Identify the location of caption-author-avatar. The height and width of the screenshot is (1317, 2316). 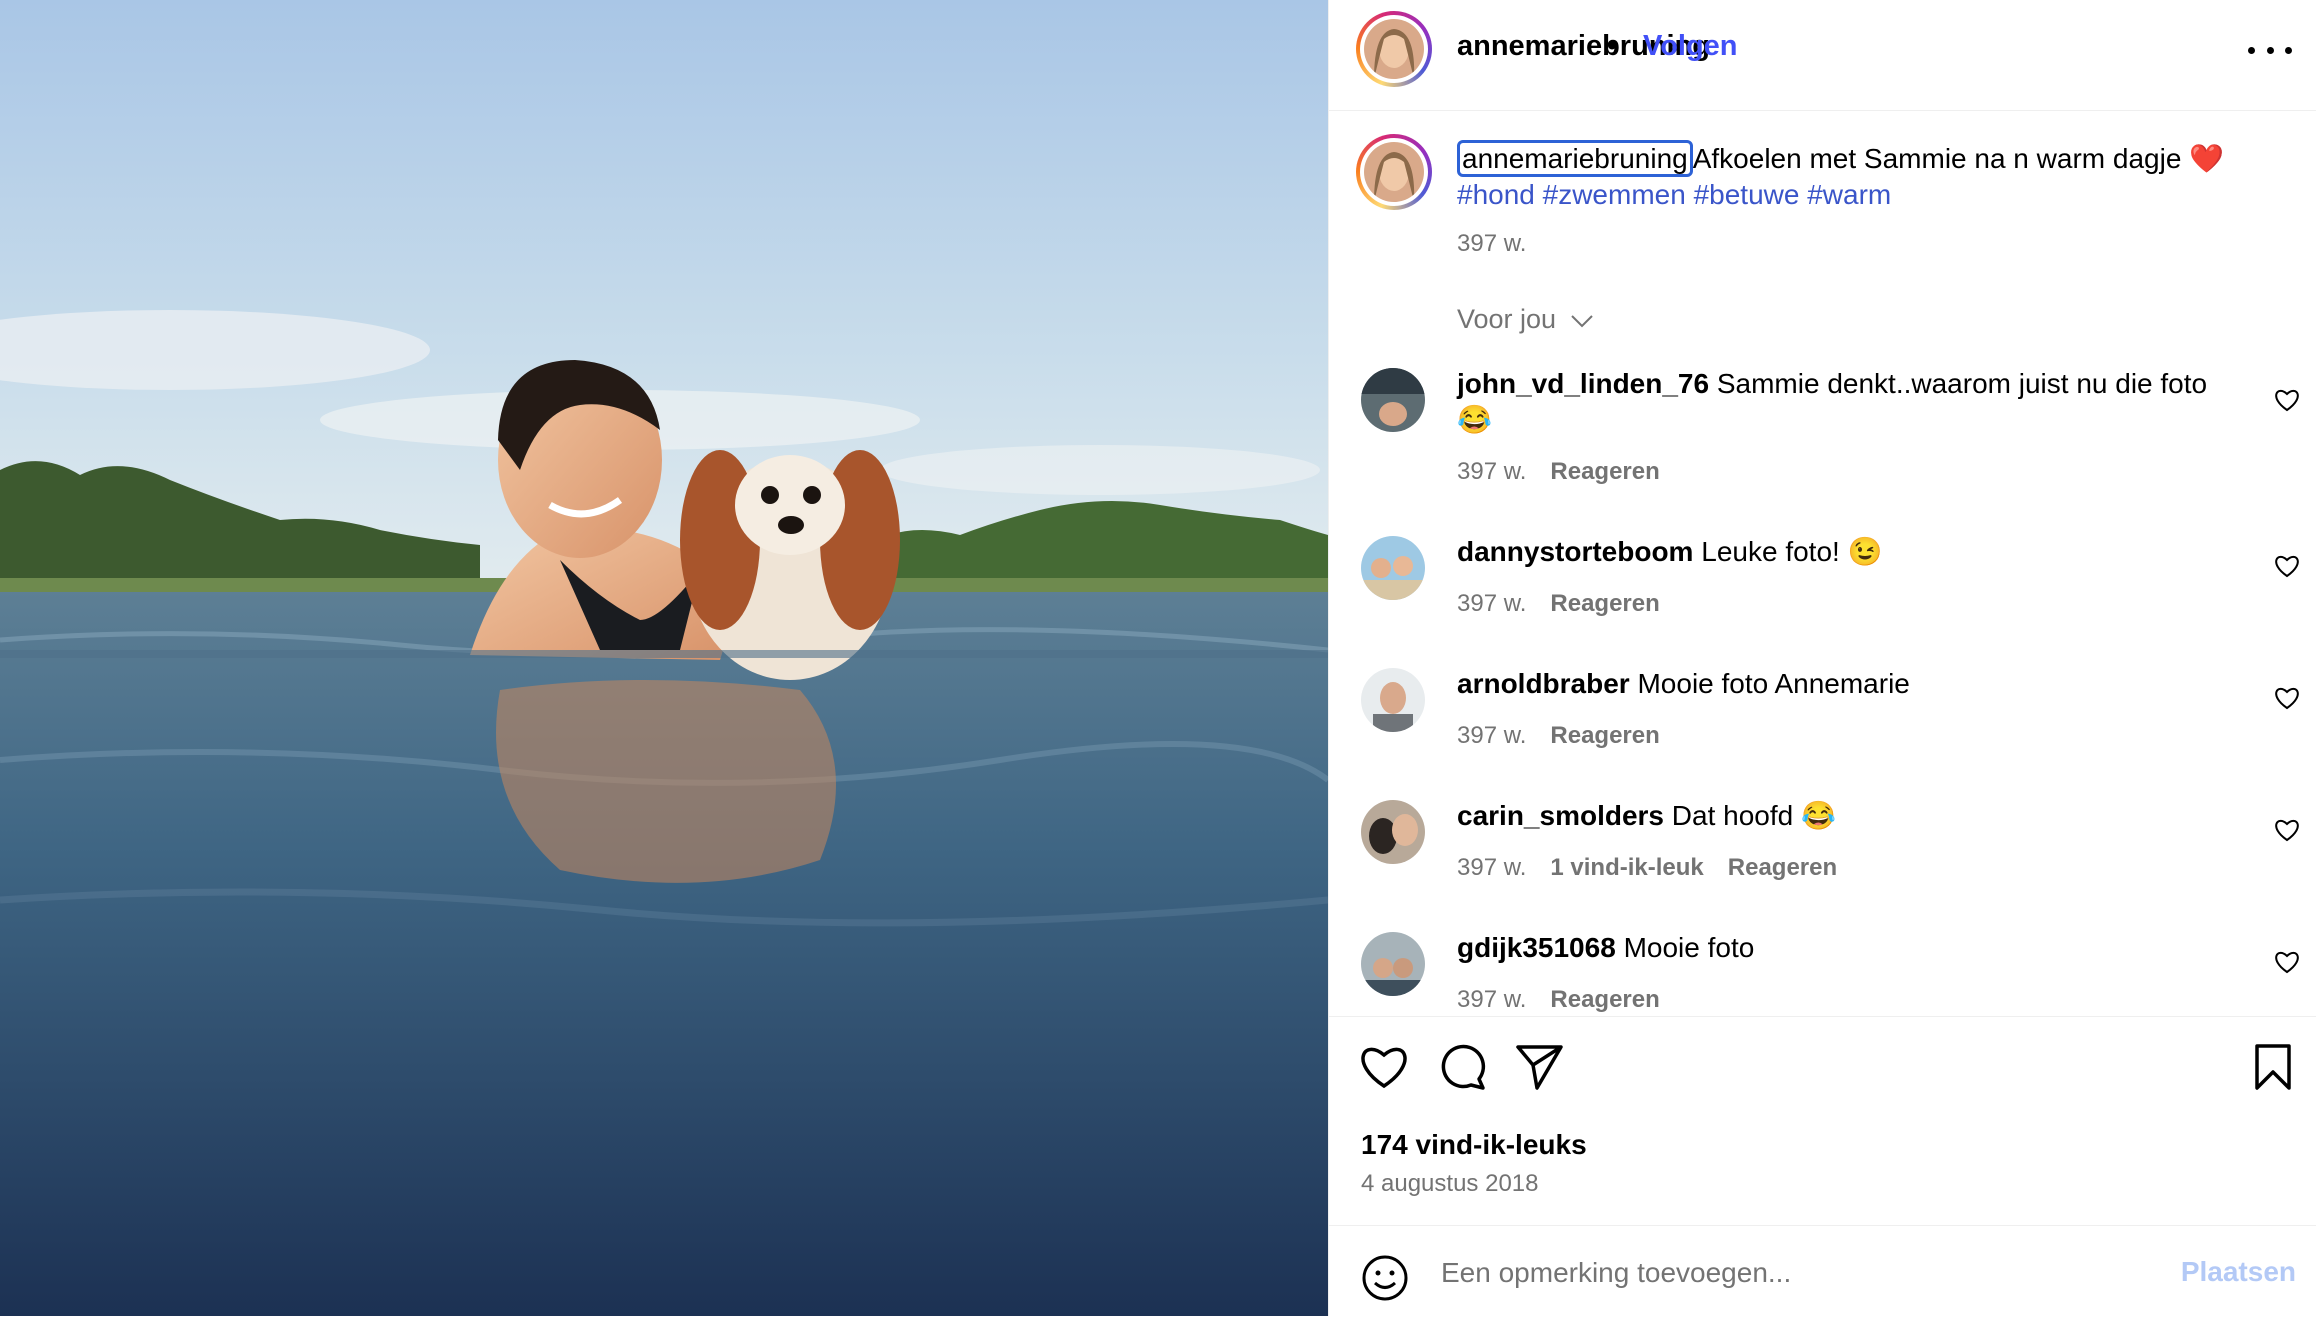
(1394, 172).